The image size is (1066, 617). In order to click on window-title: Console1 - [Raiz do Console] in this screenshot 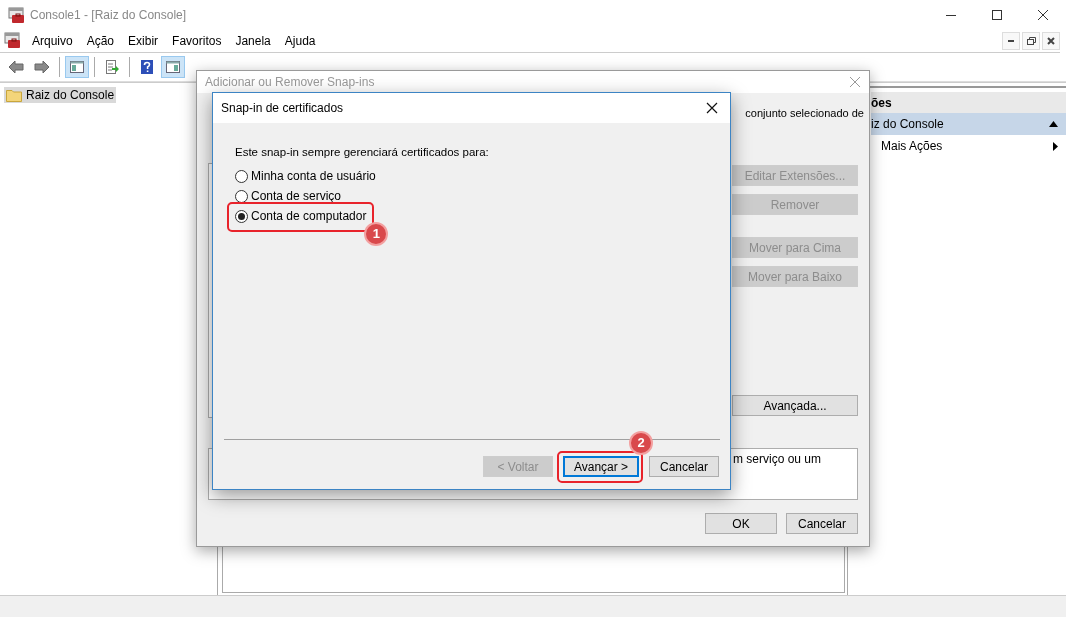, I will do `click(109, 15)`.